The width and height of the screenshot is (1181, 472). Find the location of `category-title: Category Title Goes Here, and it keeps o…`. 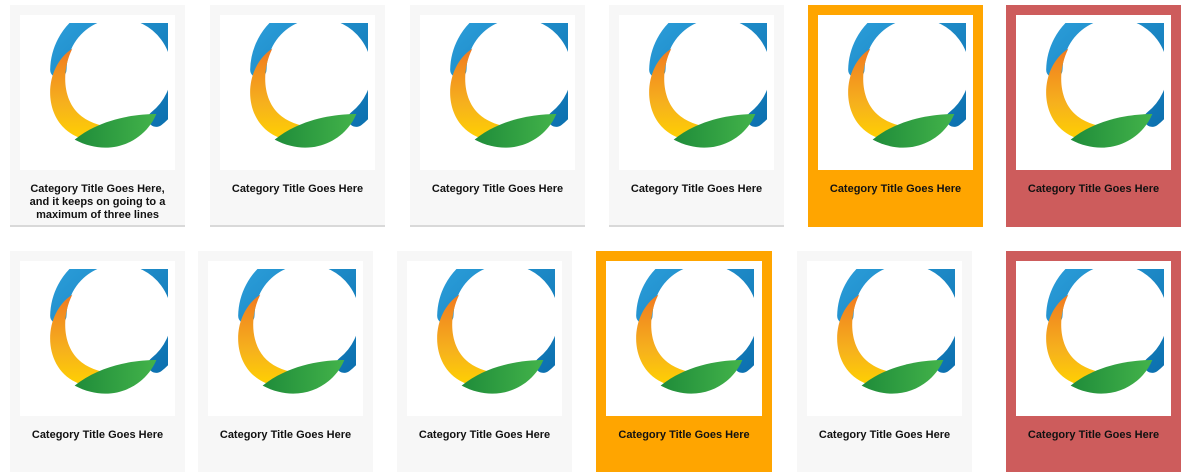

category-title: Category Title Goes Here, and it keeps o… is located at coordinates (97, 202).